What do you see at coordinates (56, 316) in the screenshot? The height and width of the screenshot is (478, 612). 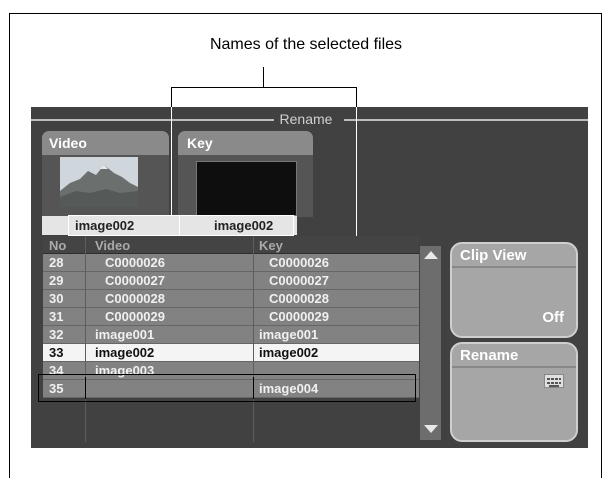 I see `row-no: 31` at bounding box center [56, 316].